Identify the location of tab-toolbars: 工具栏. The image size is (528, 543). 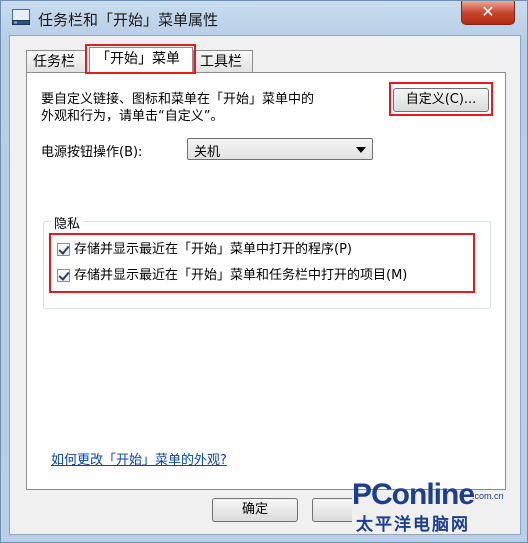
(223, 61).